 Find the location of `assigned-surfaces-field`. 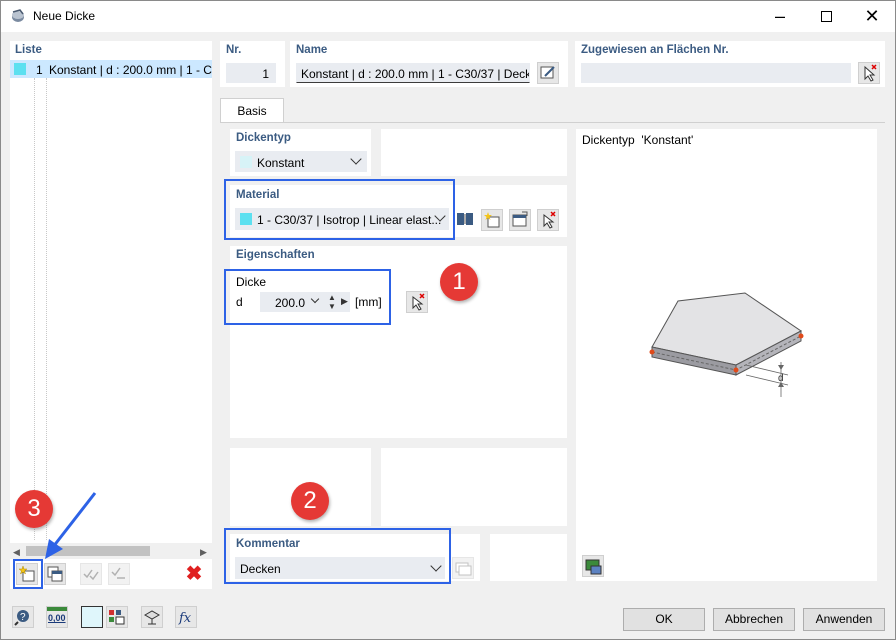

assigned-surfaces-field is located at coordinates (716, 73).